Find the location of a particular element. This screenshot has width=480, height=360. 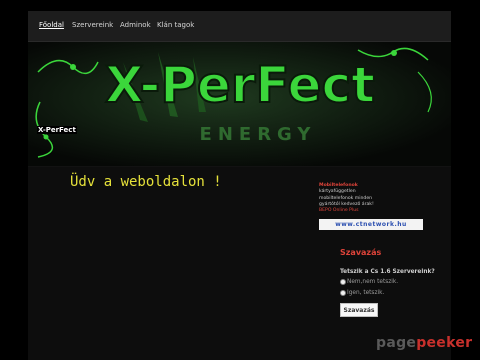

poll-title: Szavazás is located at coordinates (361, 252).